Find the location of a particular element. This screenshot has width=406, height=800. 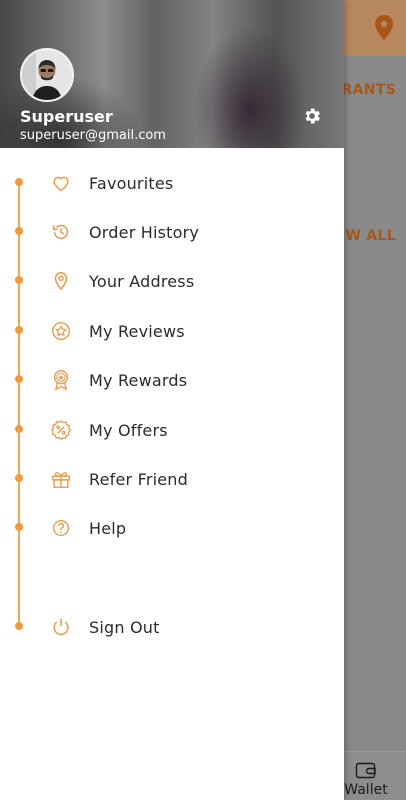

menu-item-label: My Offers is located at coordinates (128, 430).